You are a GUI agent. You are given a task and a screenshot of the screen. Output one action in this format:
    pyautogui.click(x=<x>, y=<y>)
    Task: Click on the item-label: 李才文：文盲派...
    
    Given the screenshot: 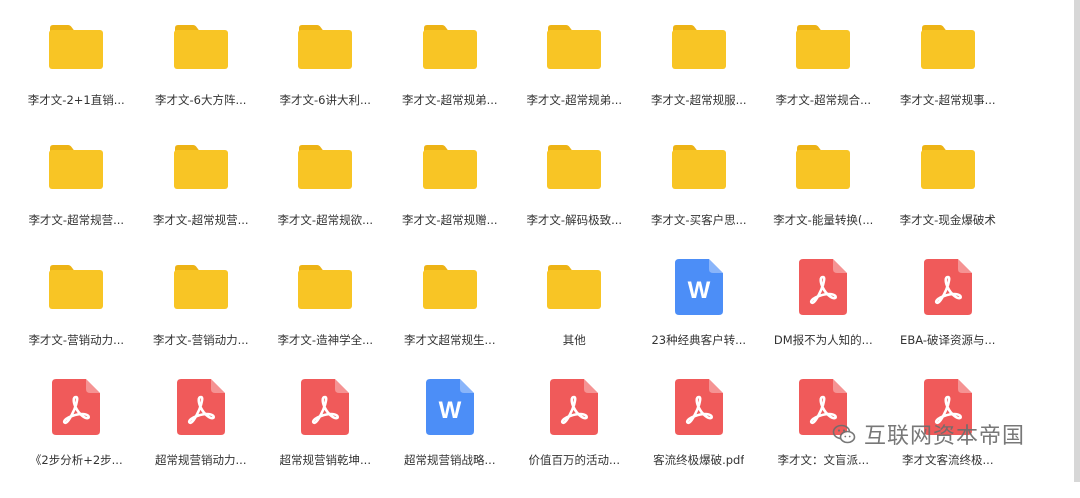 What is the action you would take?
    pyautogui.click(x=823, y=460)
    